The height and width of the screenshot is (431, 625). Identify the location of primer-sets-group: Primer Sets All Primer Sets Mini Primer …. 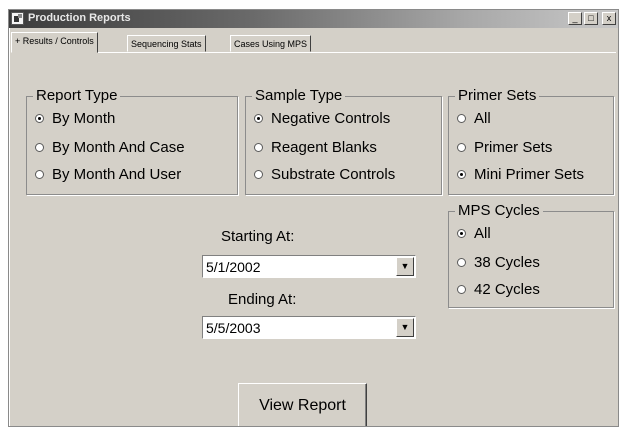
(531, 141).